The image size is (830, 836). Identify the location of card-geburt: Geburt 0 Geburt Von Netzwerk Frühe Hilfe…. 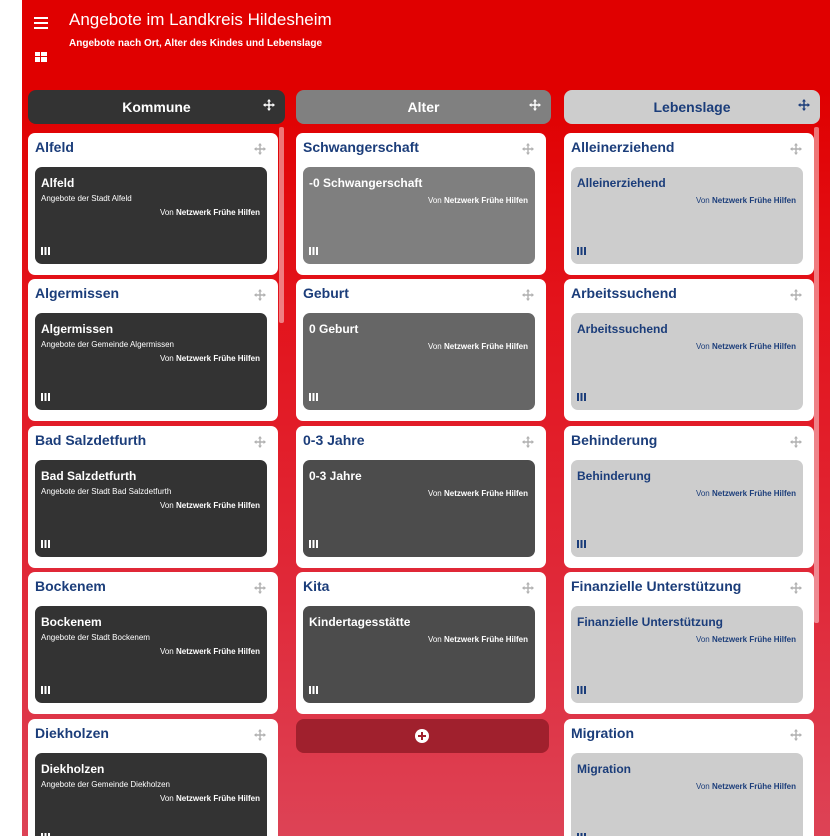
(421, 350).